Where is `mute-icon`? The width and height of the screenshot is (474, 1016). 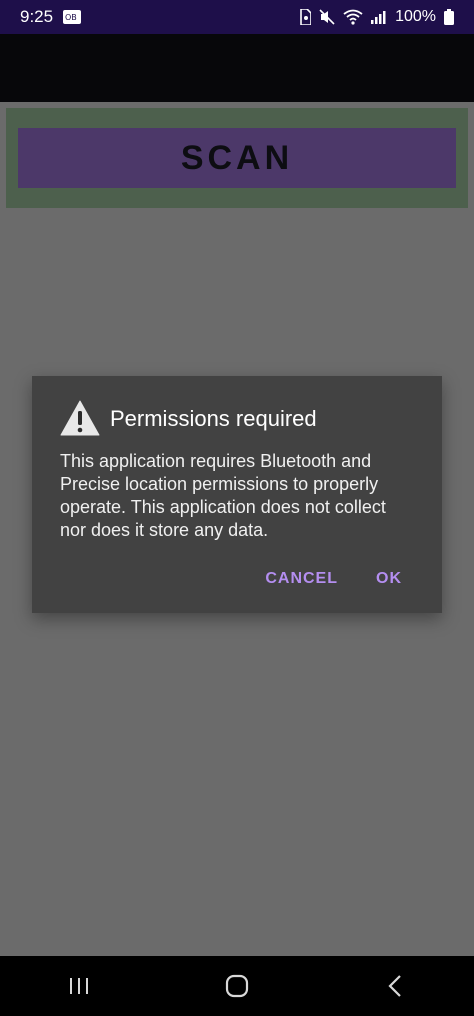
mute-icon is located at coordinates (327, 17).